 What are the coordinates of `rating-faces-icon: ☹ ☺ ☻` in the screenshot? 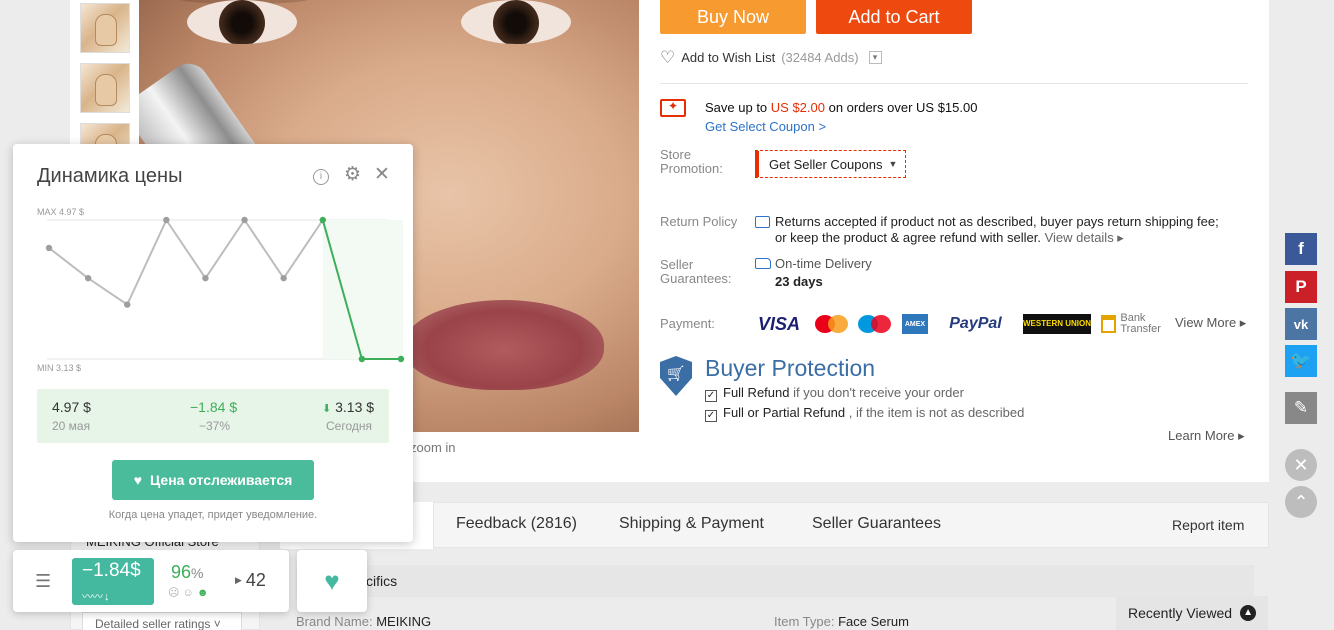 It's located at (188, 593).